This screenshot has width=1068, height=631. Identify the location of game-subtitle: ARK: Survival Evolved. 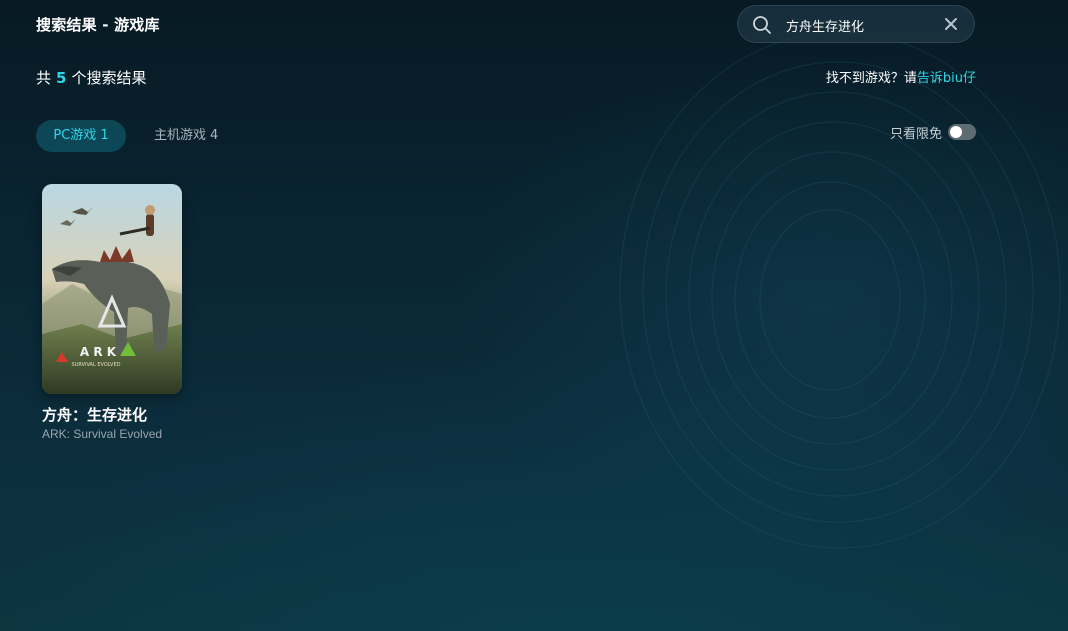
(102, 434).